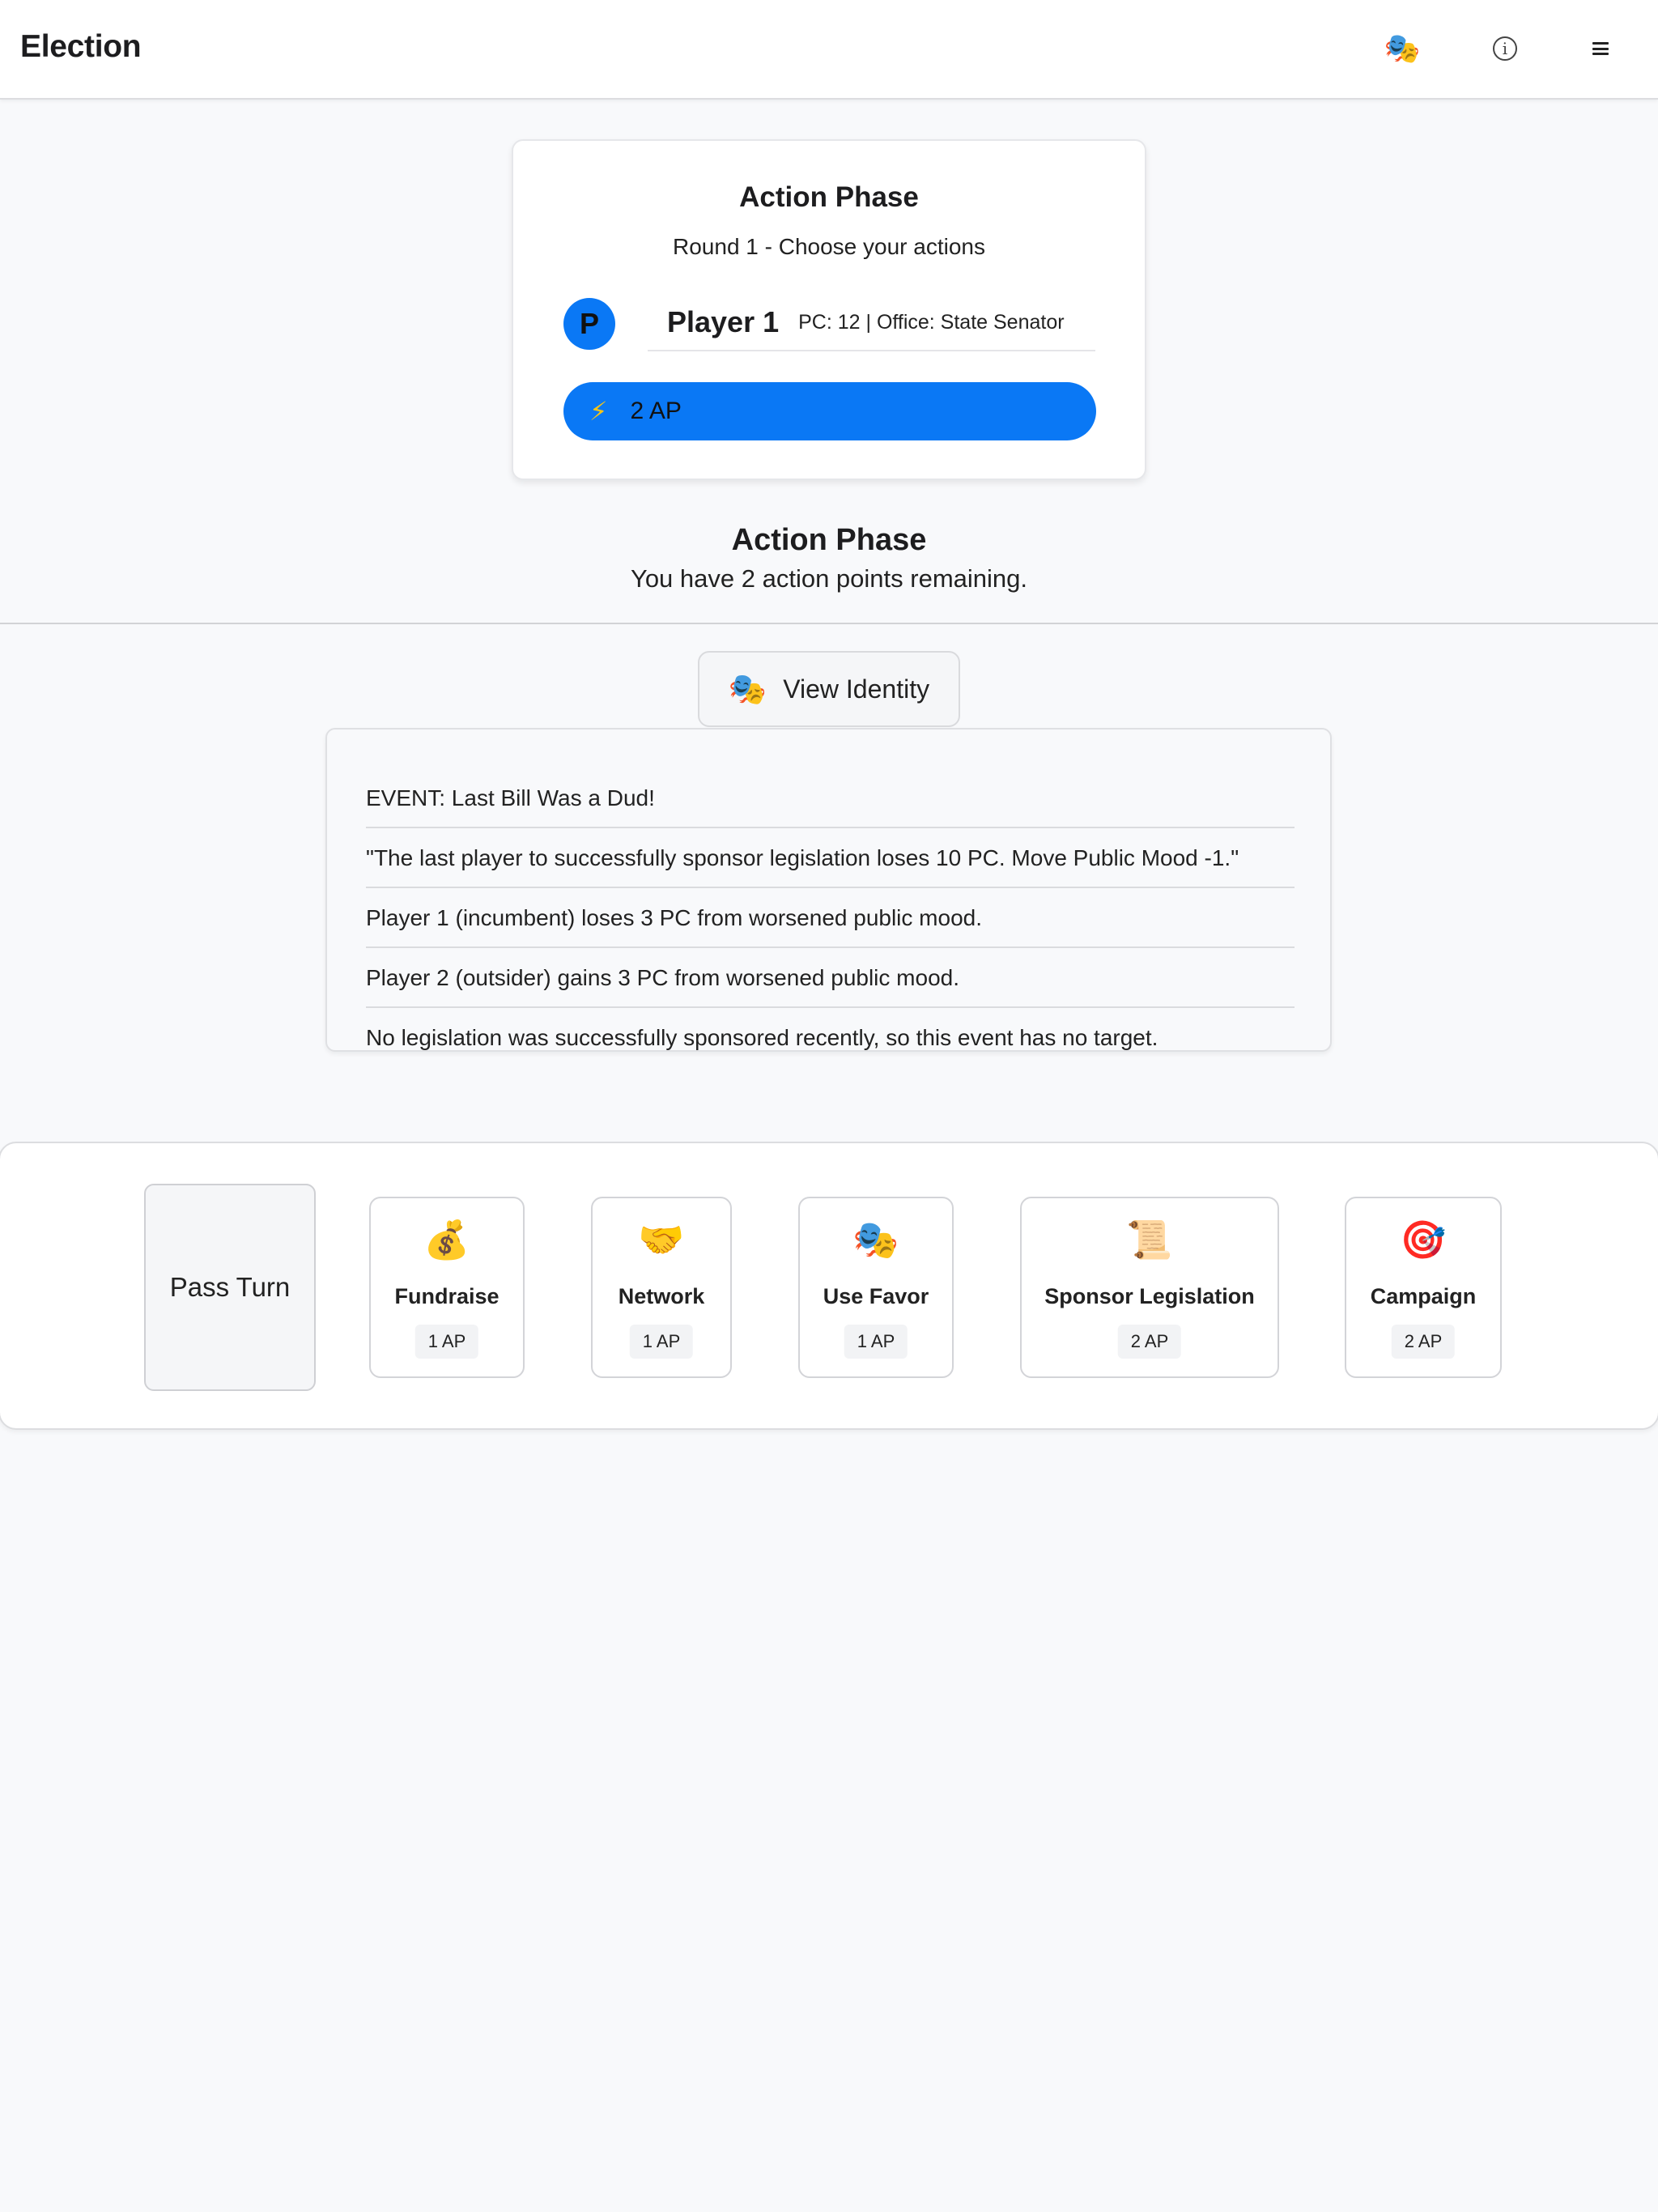 The width and height of the screenshot is (1658, 2212). I want to click on player-name: Player 1, so click(723, 322).